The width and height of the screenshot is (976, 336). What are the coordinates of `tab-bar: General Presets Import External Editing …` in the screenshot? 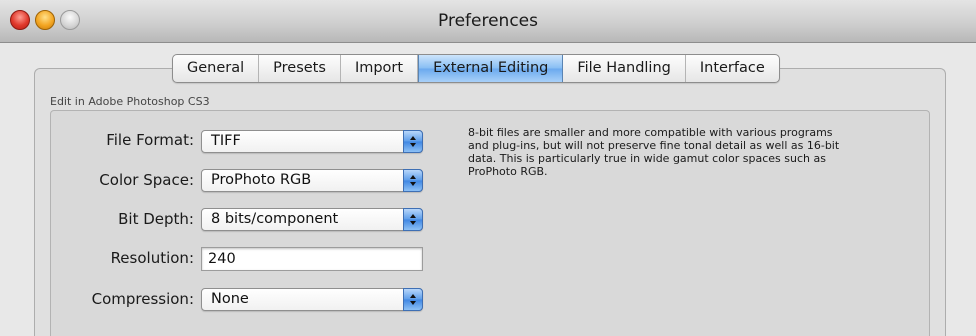 It's located at (476, 68).